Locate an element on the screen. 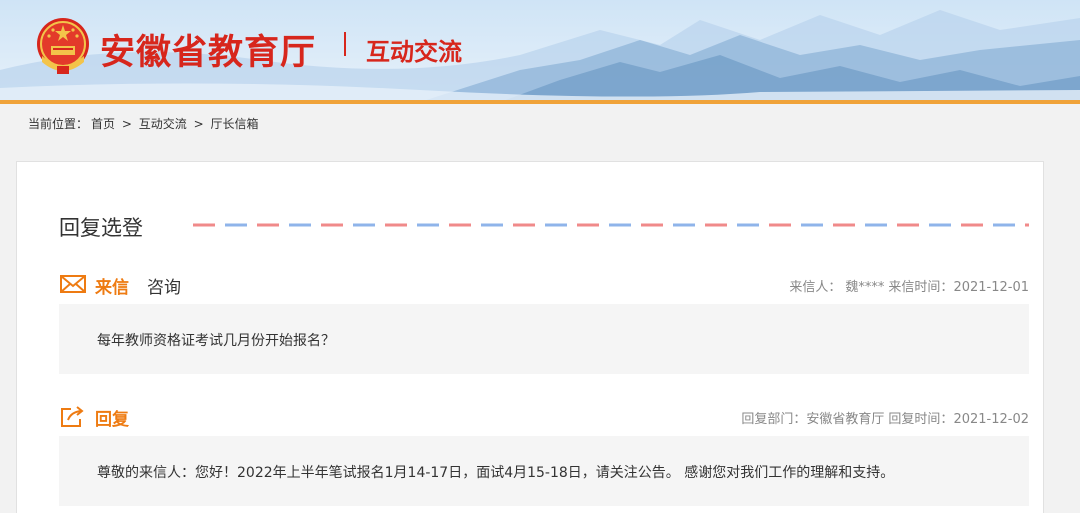  letter-date: 2021-12-01 is located at coordinates (991, 287).